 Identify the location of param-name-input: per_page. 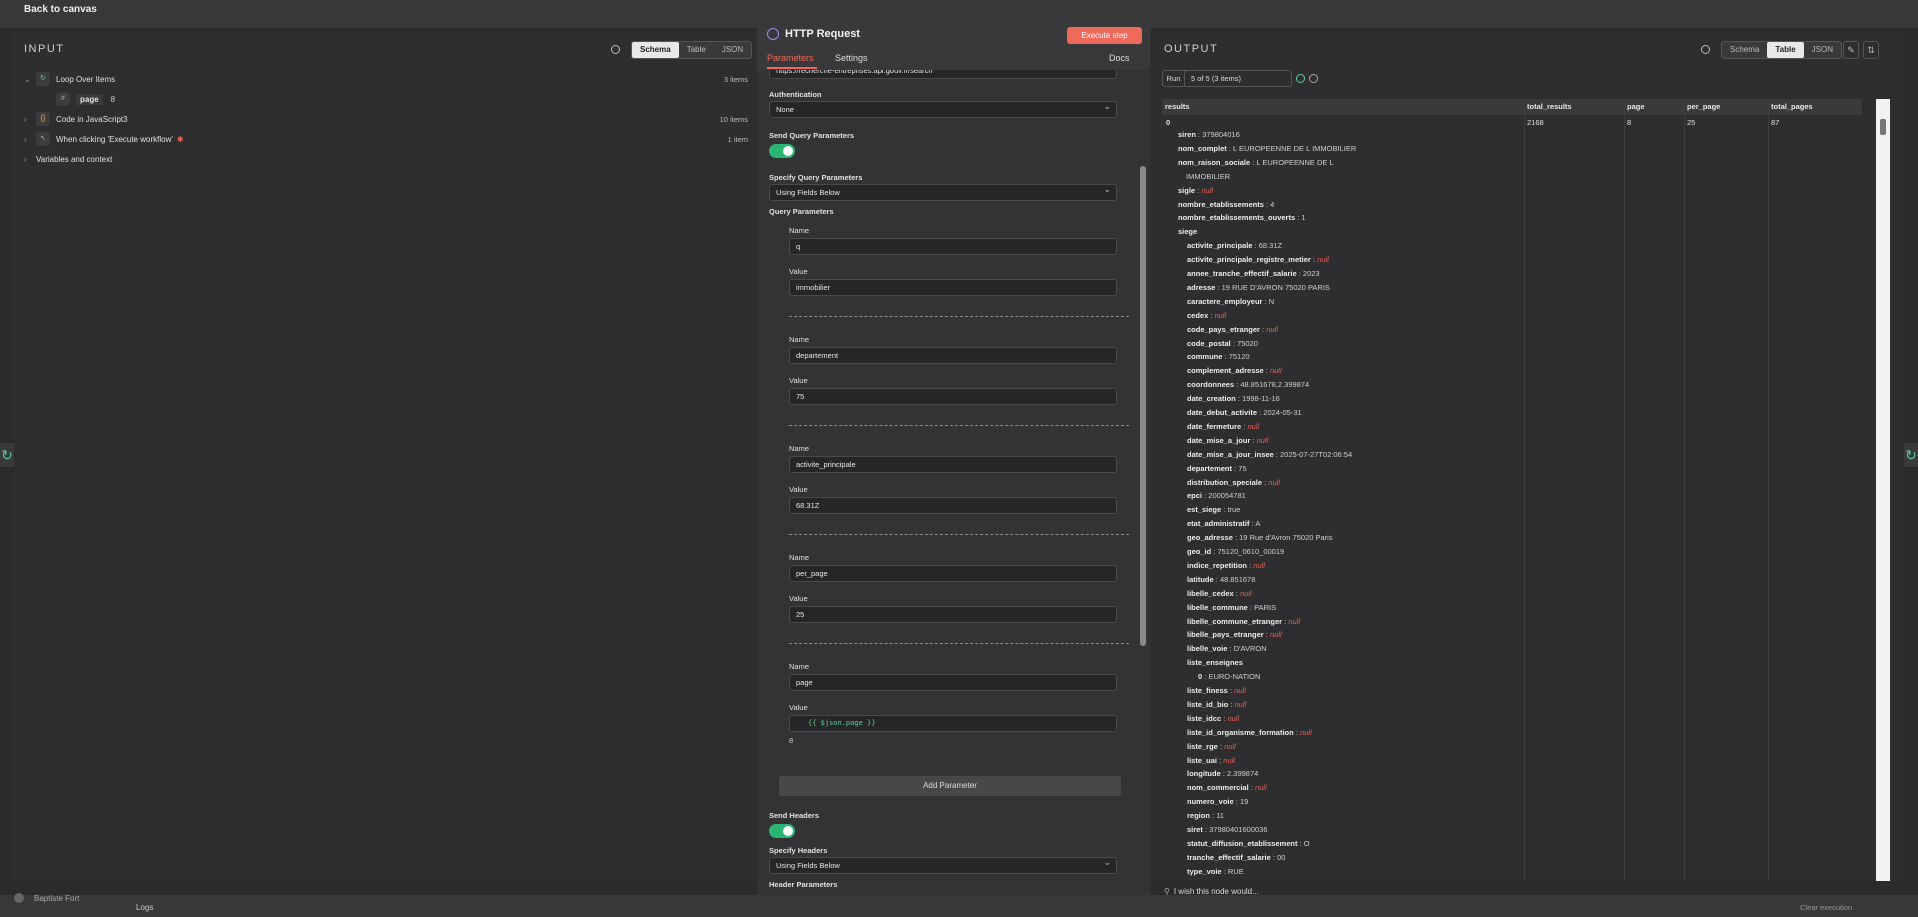
(953, 573).